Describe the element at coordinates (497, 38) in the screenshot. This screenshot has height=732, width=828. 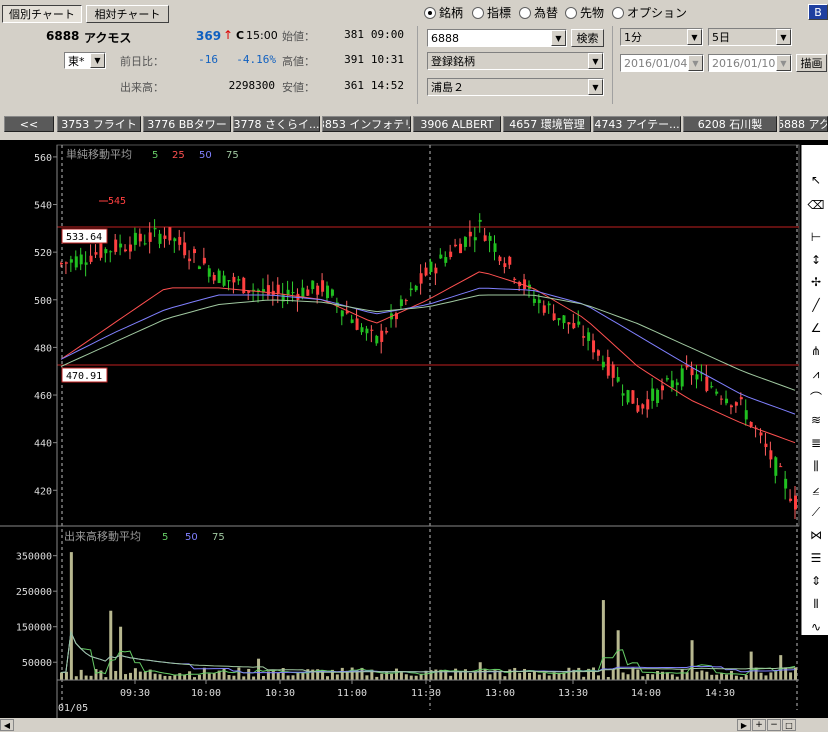
I see `code-combo: 6888 ▼` at that location.